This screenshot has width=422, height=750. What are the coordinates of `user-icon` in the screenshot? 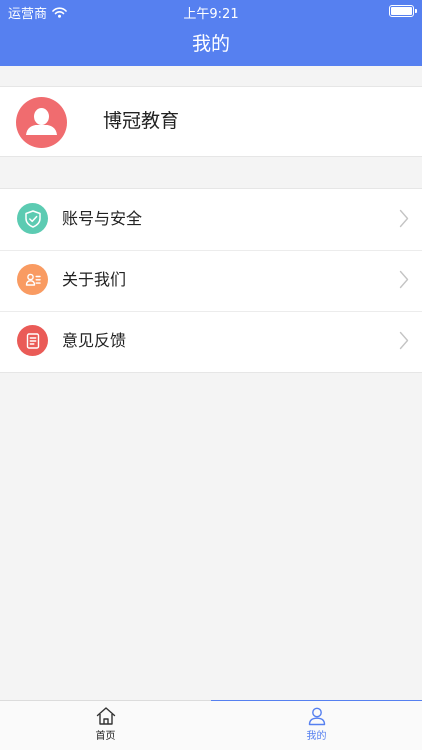 It's located at (316, 716).